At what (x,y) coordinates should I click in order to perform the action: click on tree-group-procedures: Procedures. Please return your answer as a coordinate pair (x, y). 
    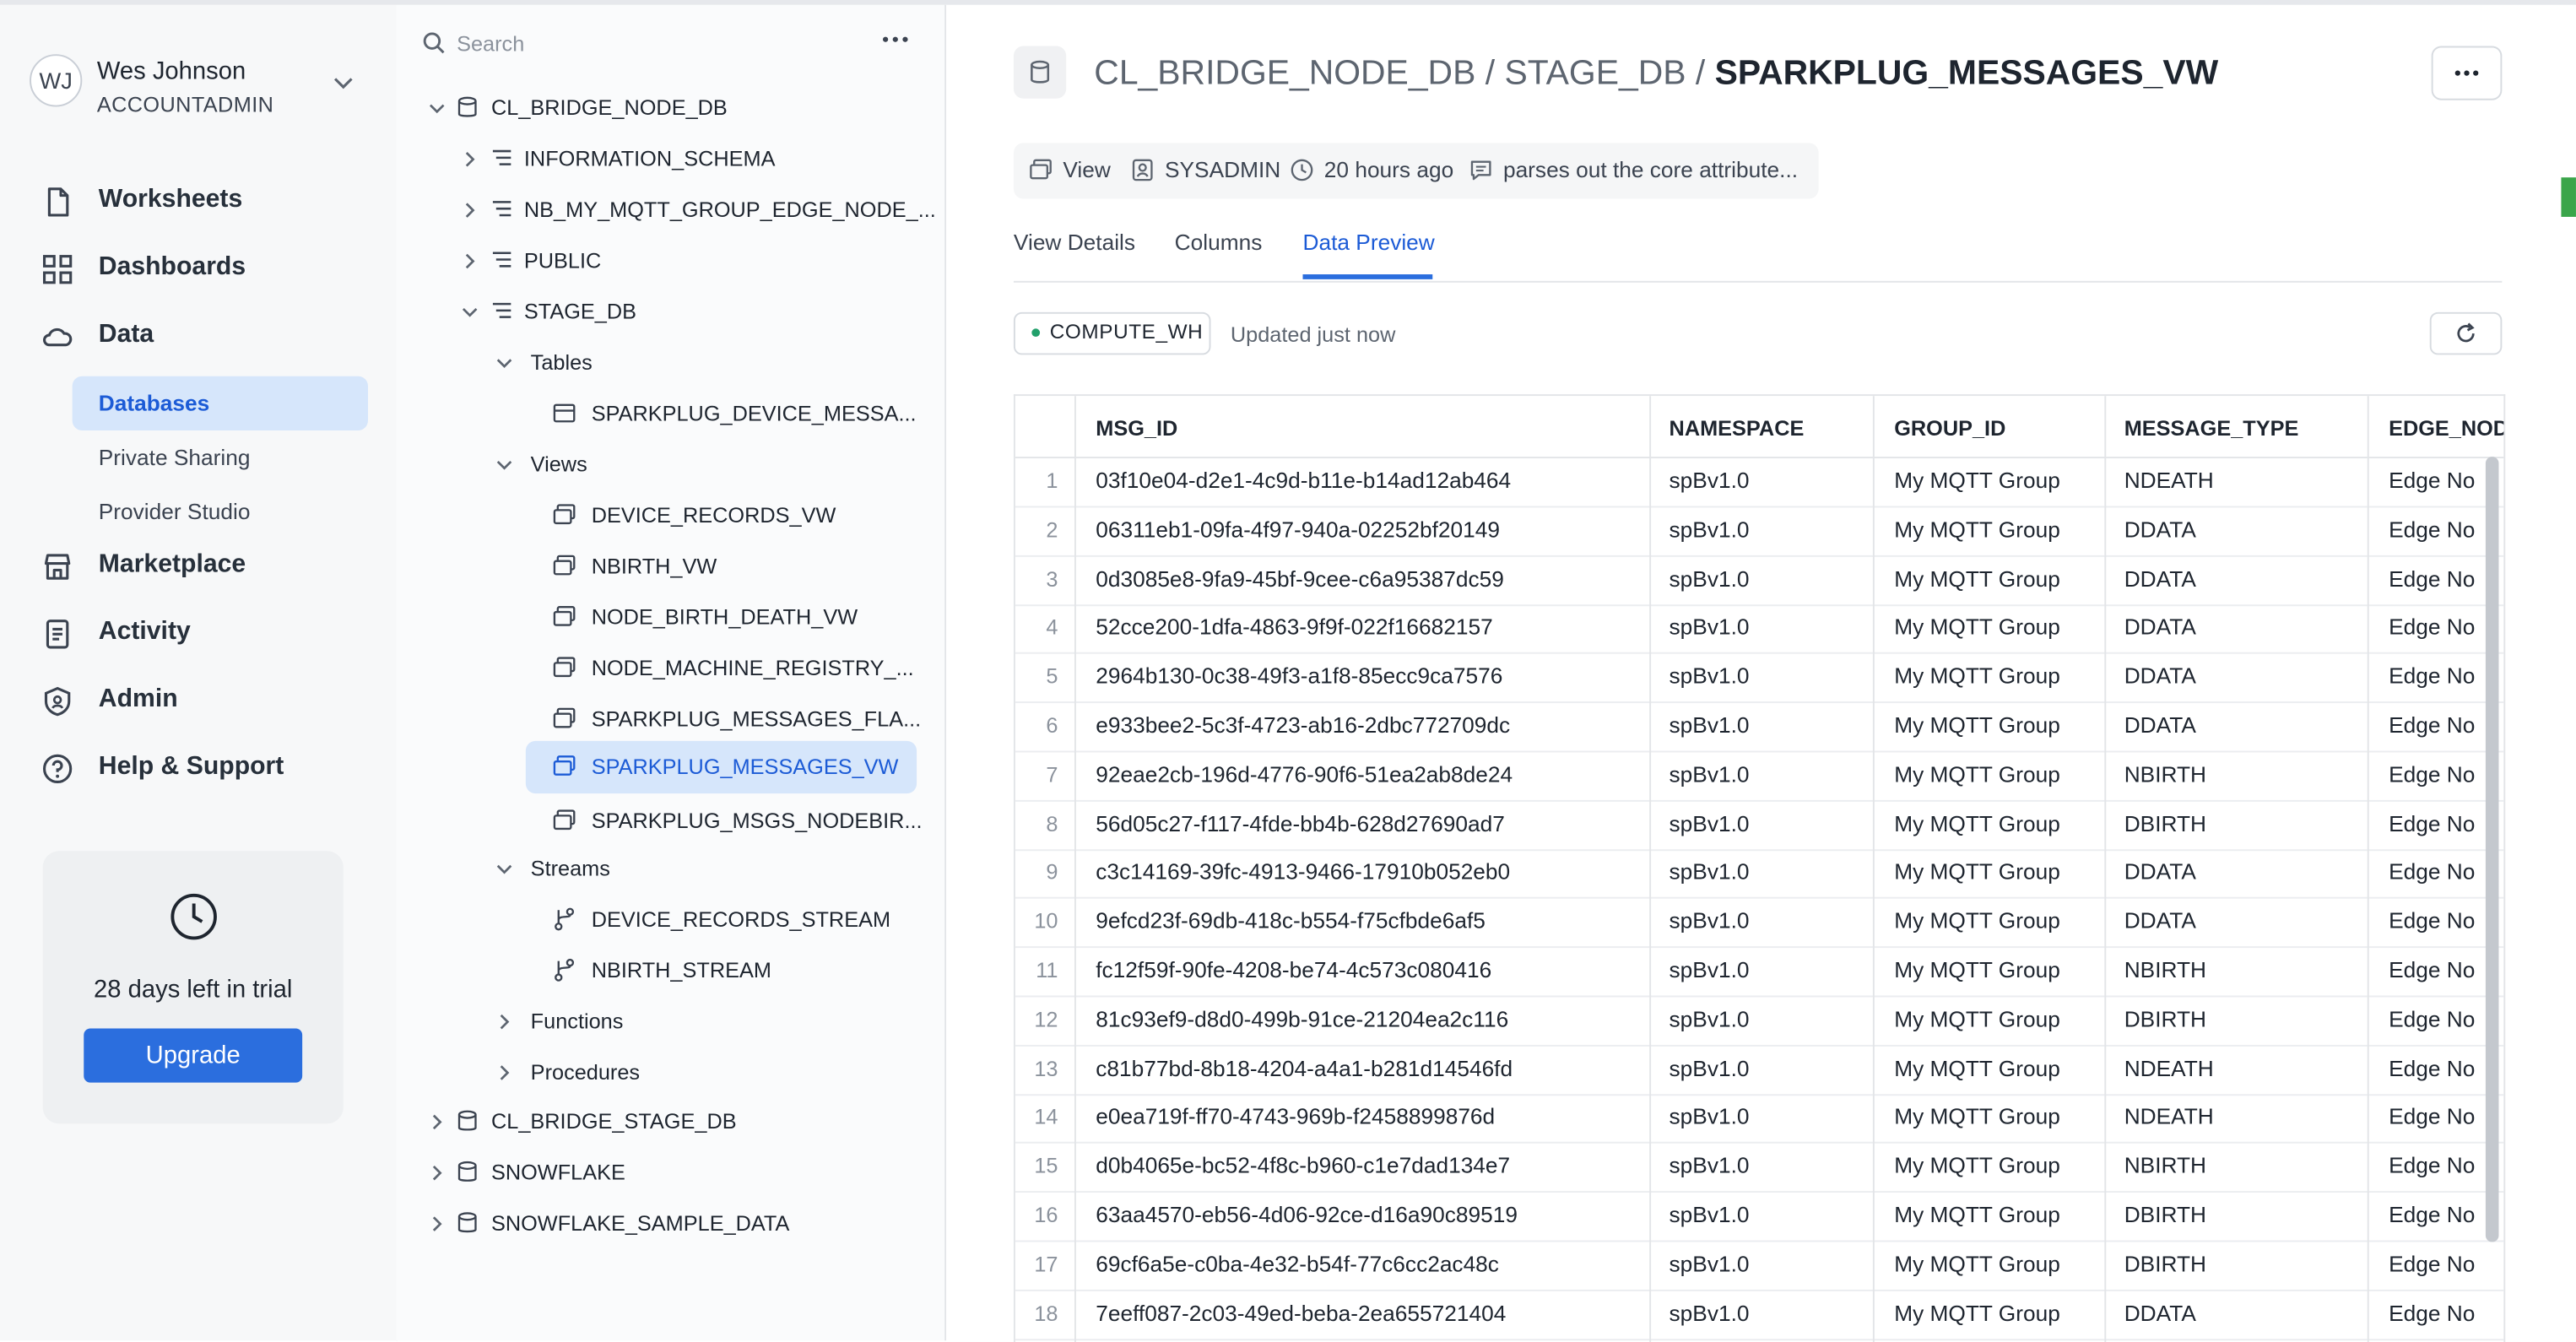
    Looking at the image, I should click on (703, 1073).